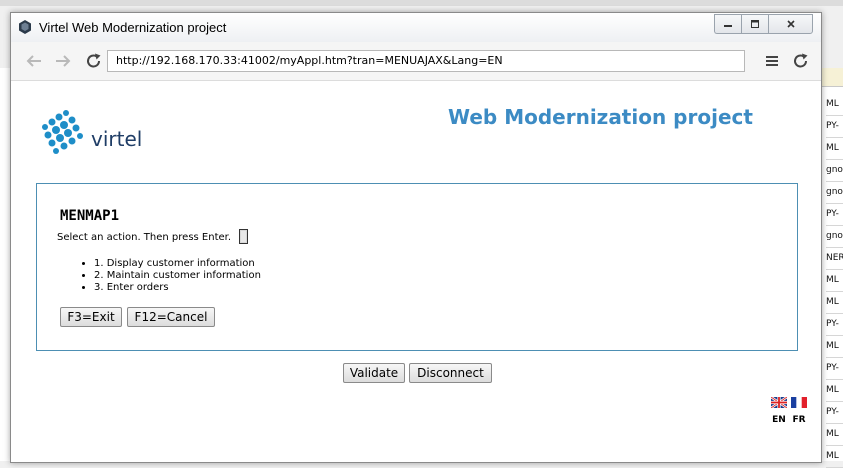 This screenshot has height=468, width=843. Describe the element at coordinates (374, 373) in the screenshot. I see `validate-button: Validate` at that location.